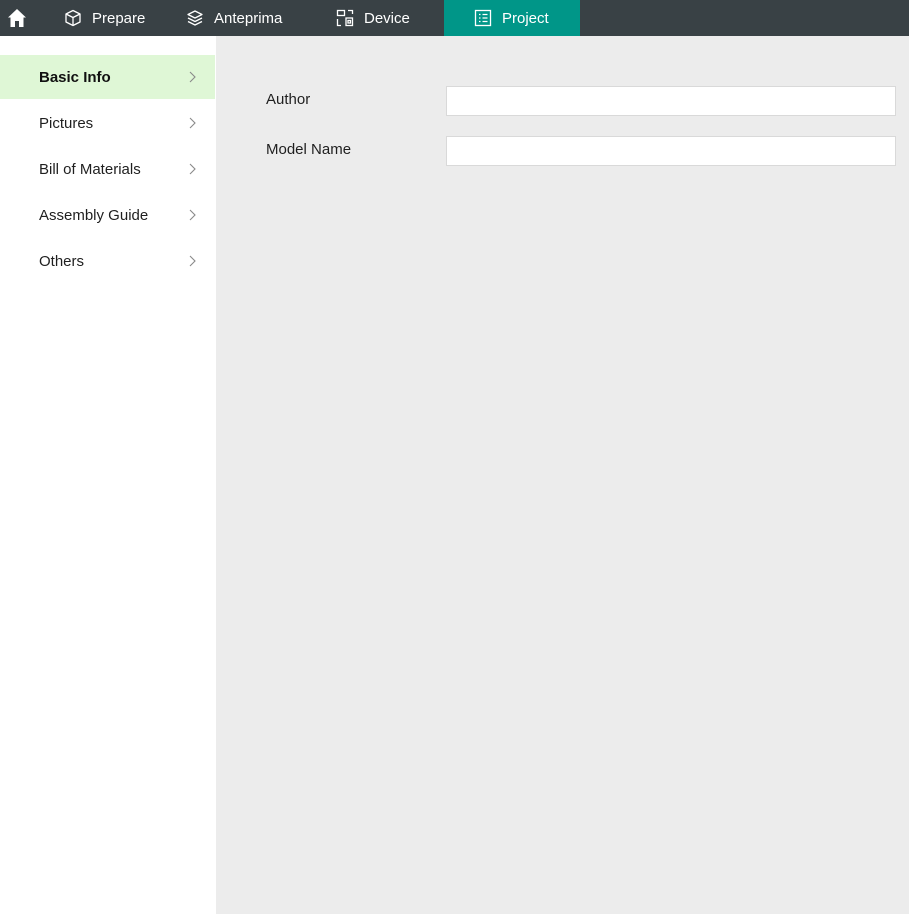 The image size is (909, 914). I want to click on author-label: Author, so click(288, 99).